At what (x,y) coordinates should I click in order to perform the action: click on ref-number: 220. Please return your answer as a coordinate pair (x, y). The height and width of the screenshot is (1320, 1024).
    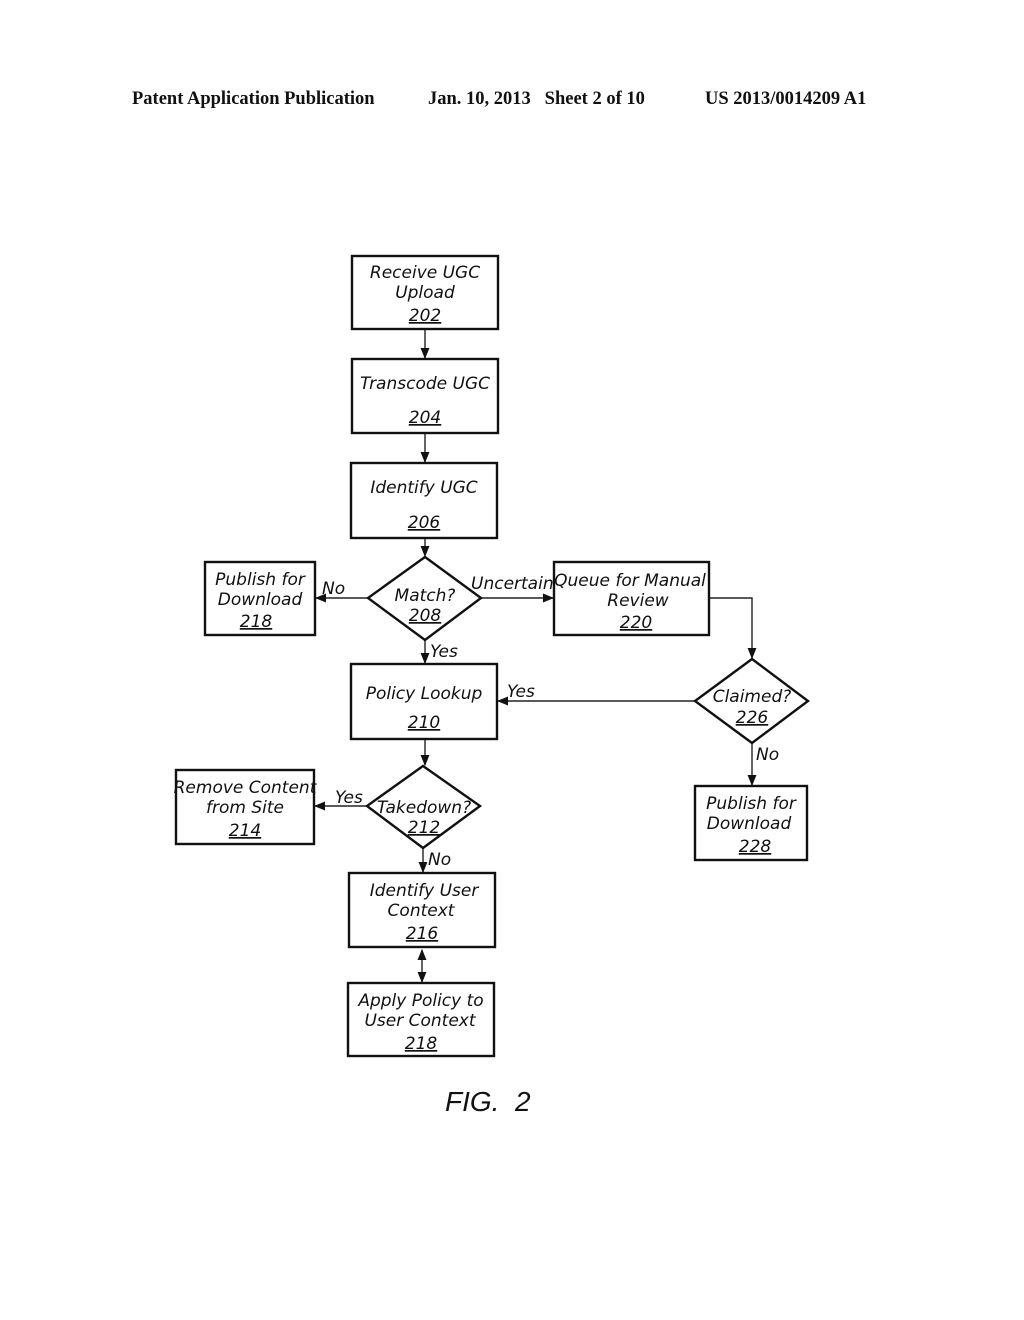
    Looking at the image, I should click on (636, 623).